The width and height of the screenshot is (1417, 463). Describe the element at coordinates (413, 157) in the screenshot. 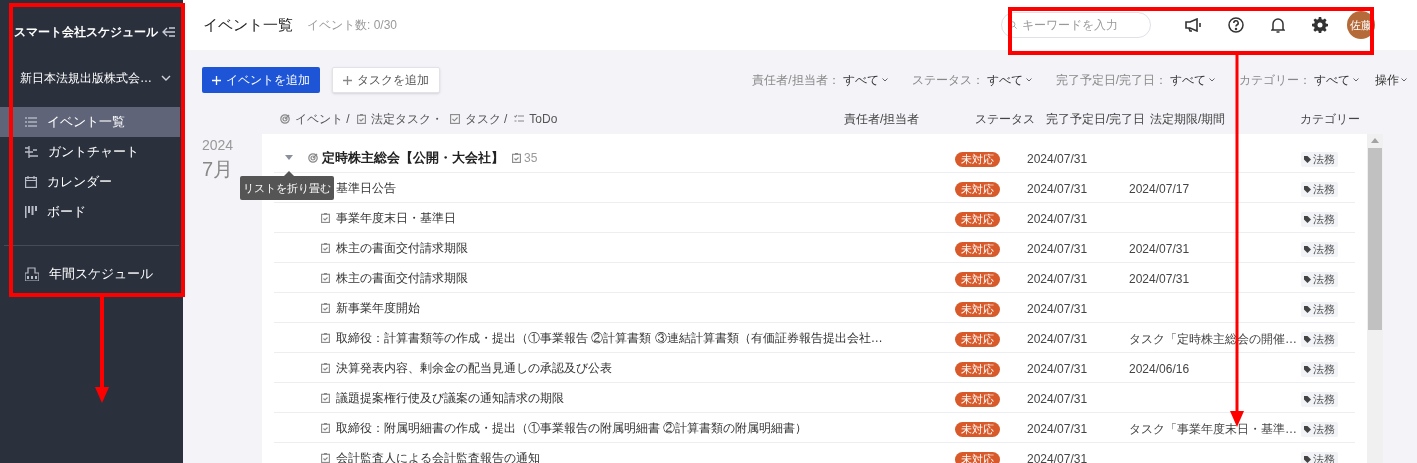

I see `event-title: 定時株主総会【公開・大会社】` at that location.